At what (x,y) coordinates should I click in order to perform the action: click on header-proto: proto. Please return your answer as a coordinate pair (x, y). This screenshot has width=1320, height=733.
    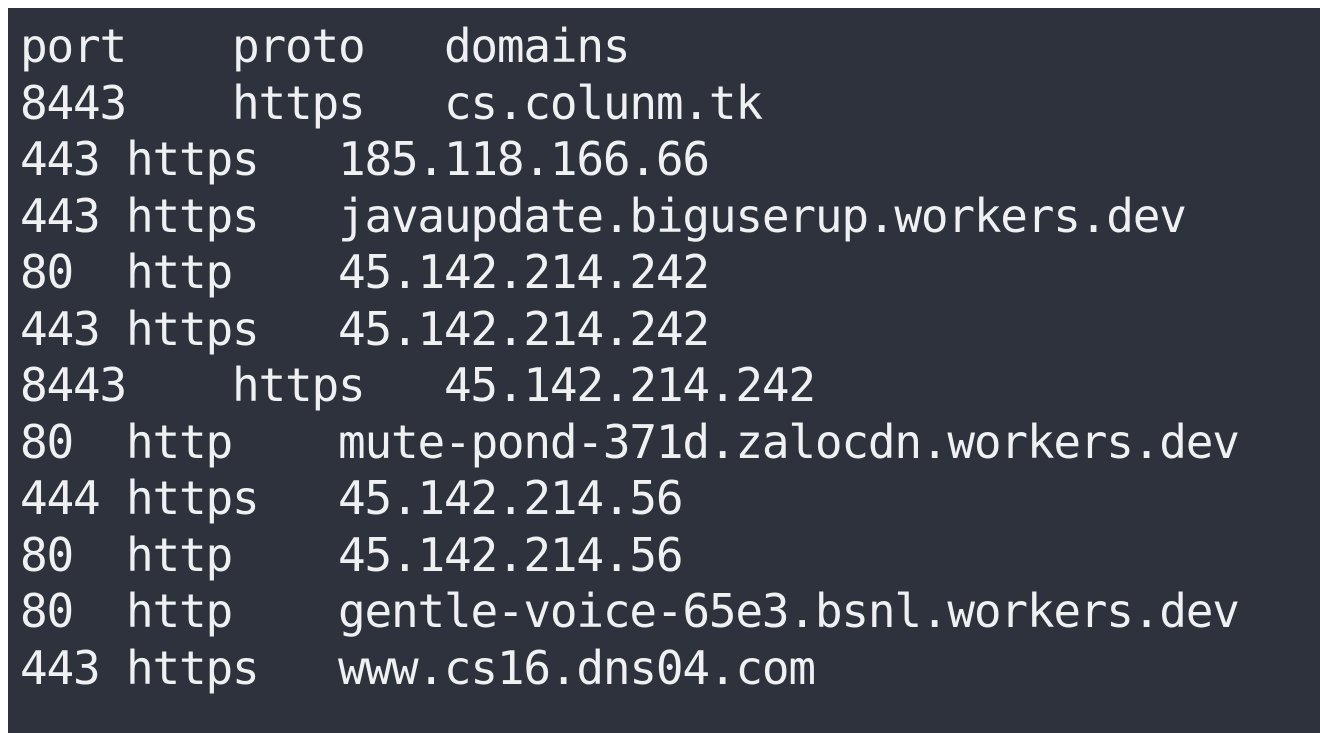
    Looking at the image, I should click on (298, 46).